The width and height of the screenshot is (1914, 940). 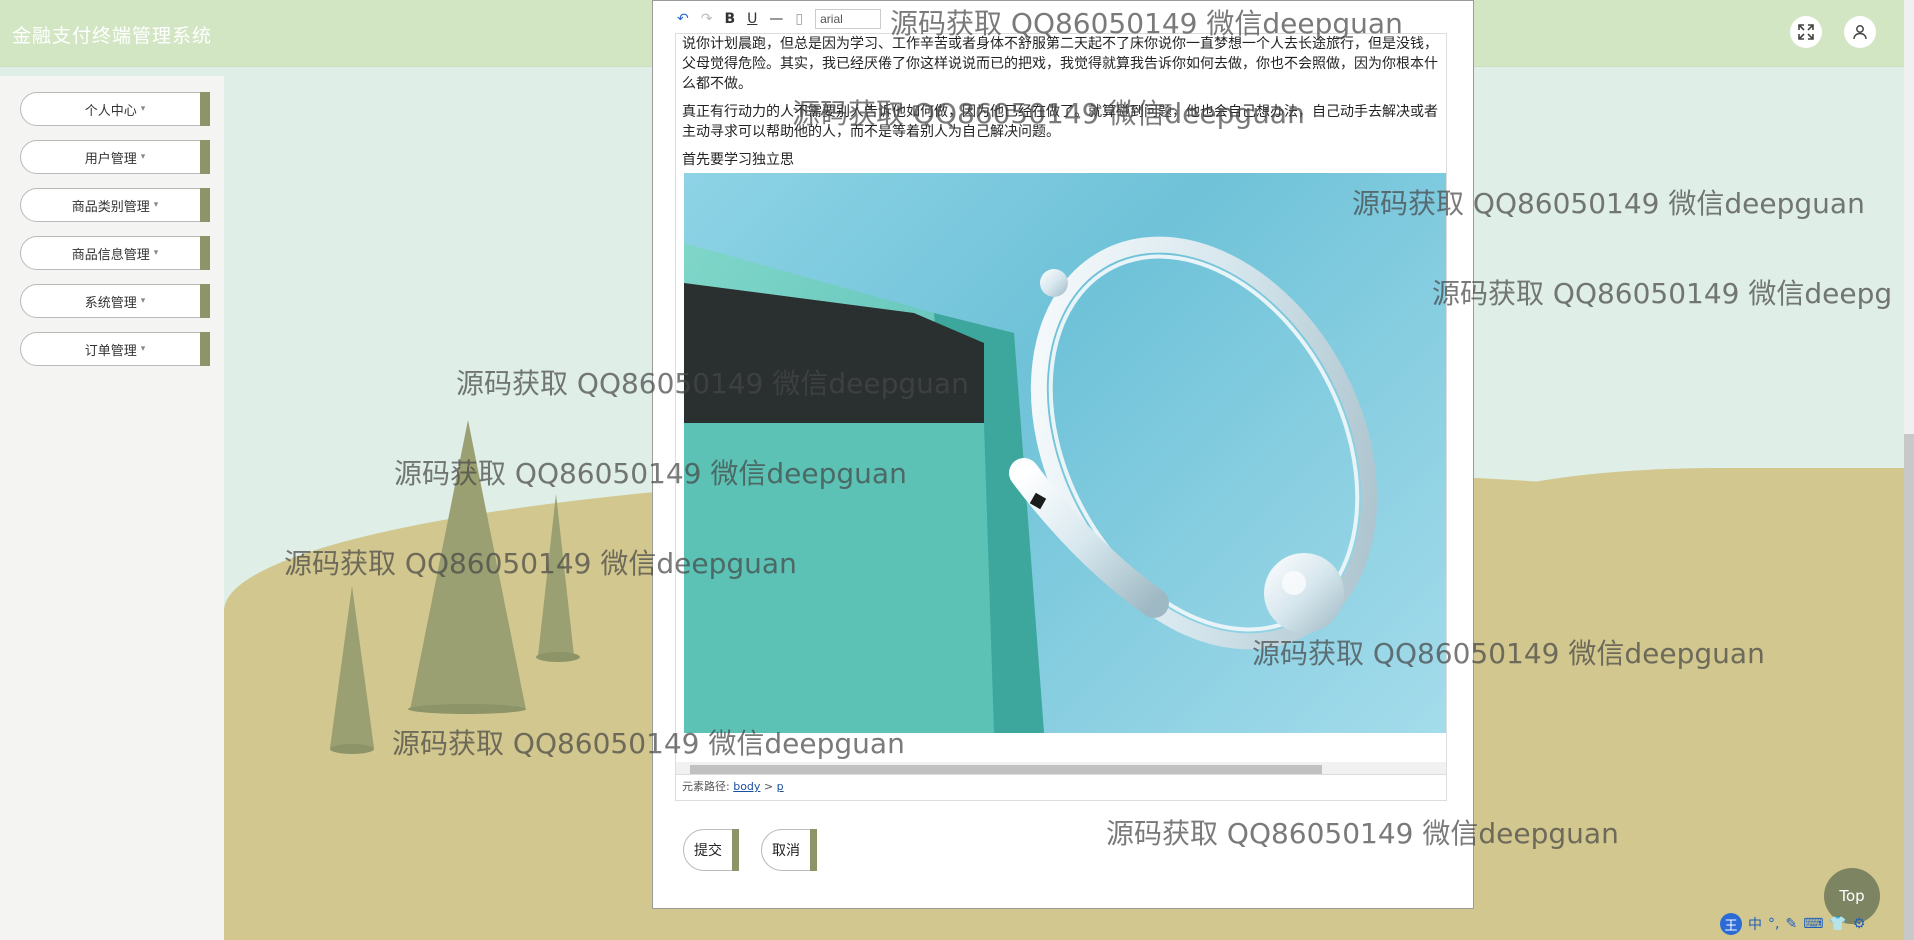 I want to click on font-family-select: arial, so click(x=848, y=19).